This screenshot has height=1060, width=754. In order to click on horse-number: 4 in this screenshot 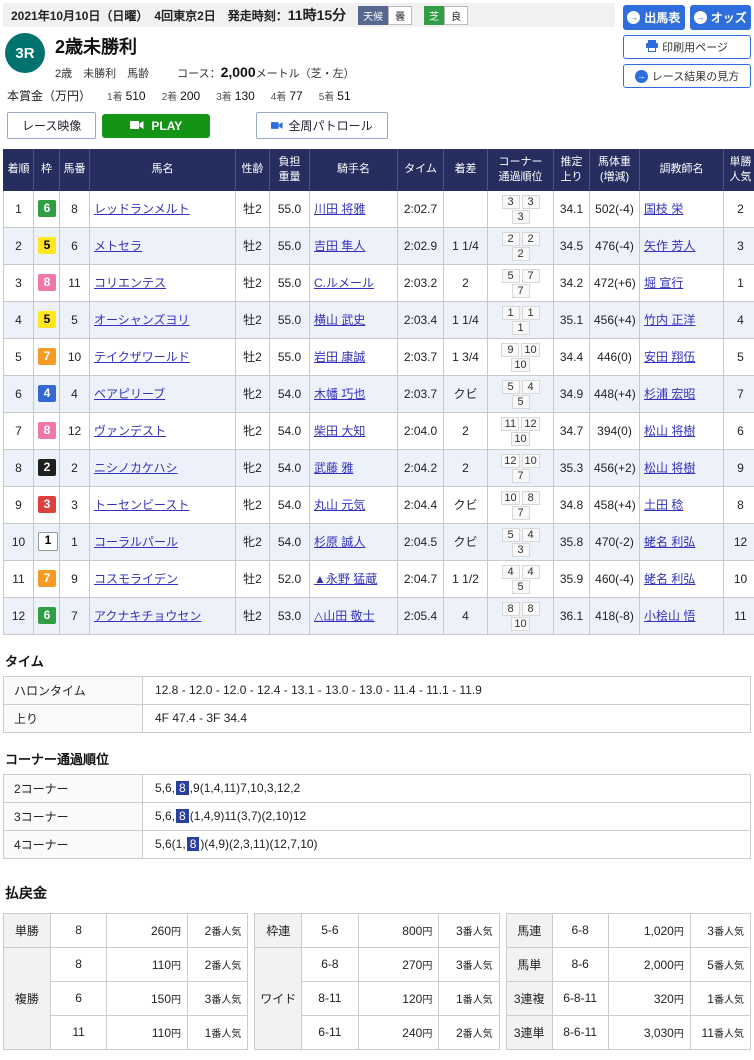, I will do `click(75, 393)`.